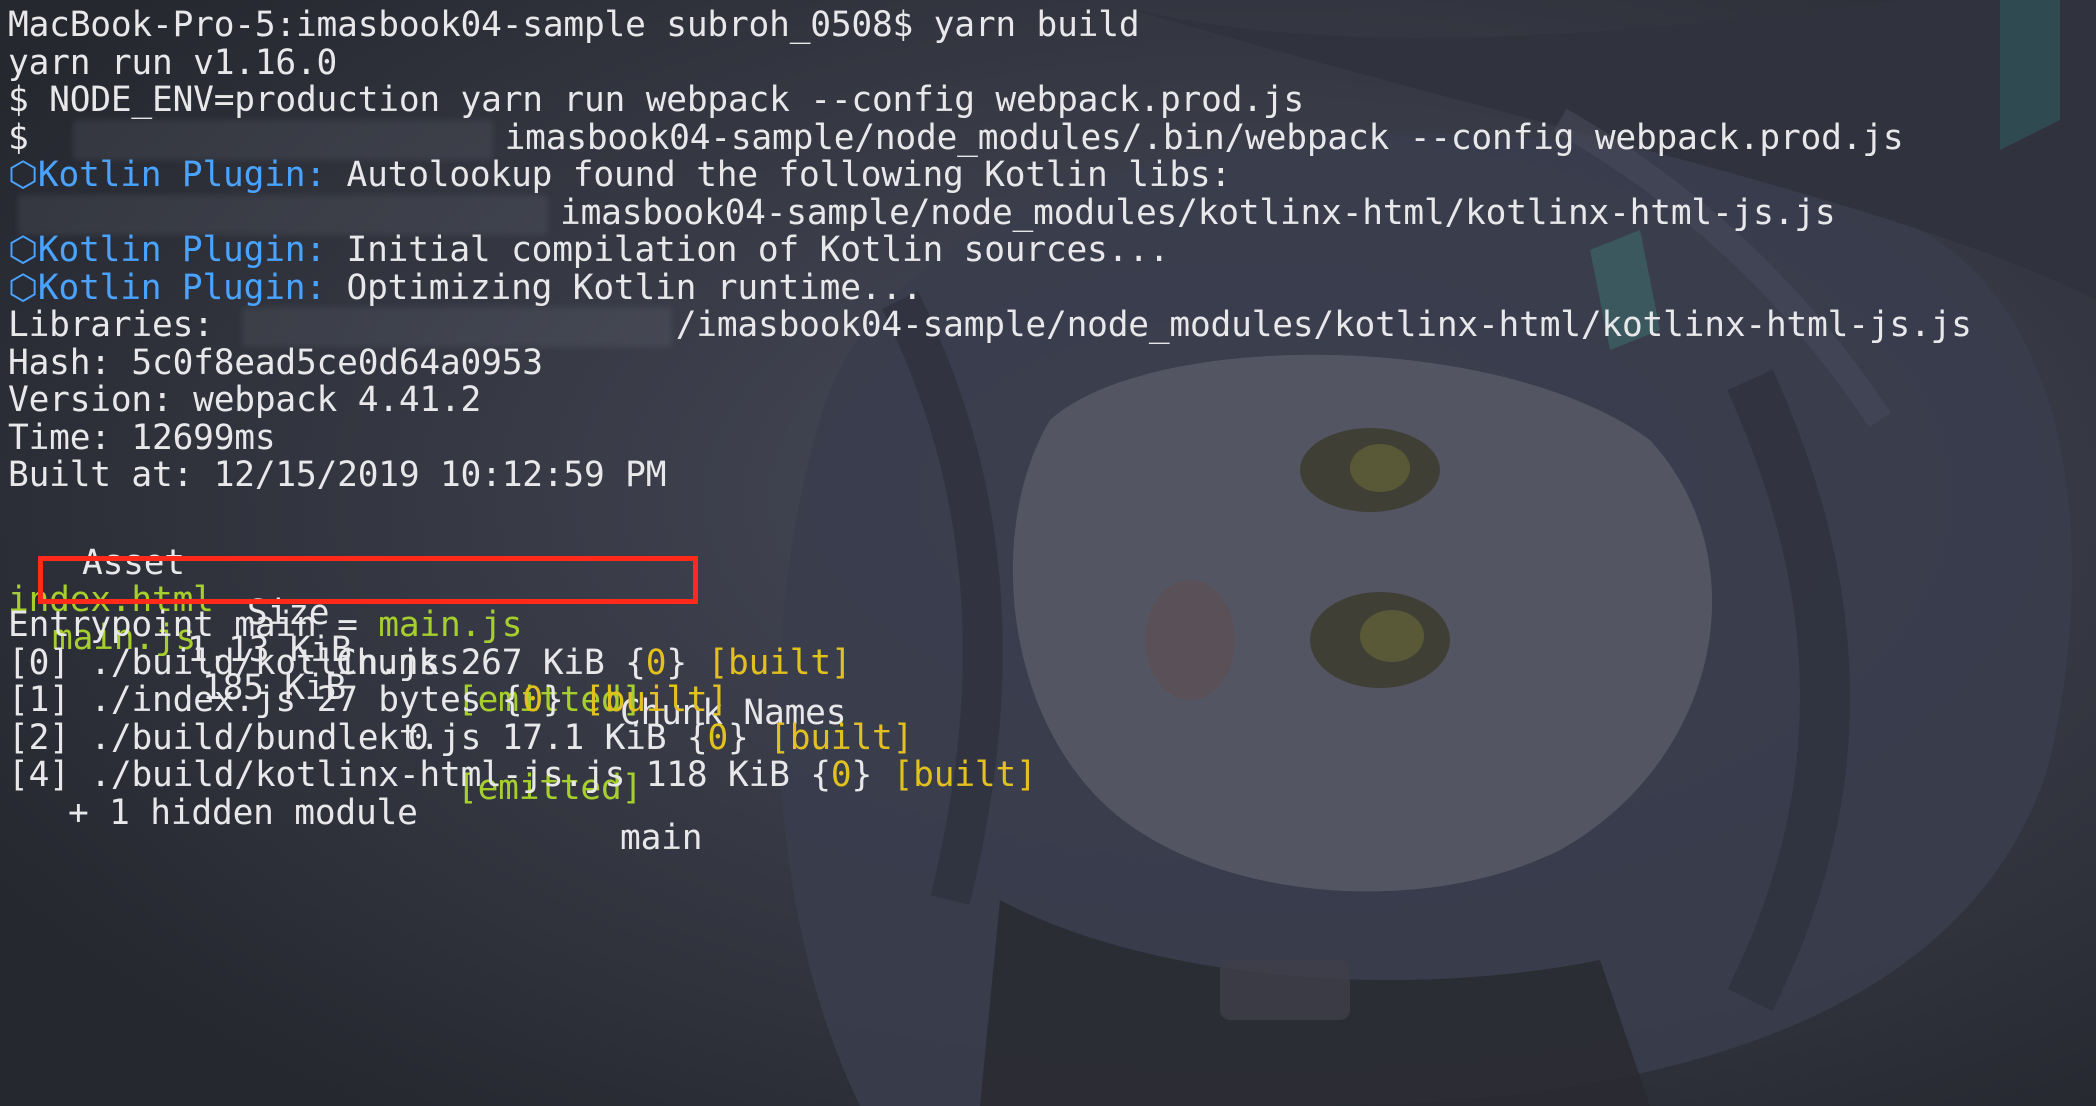  I want to click on module-index: [4], so click(39, 775).